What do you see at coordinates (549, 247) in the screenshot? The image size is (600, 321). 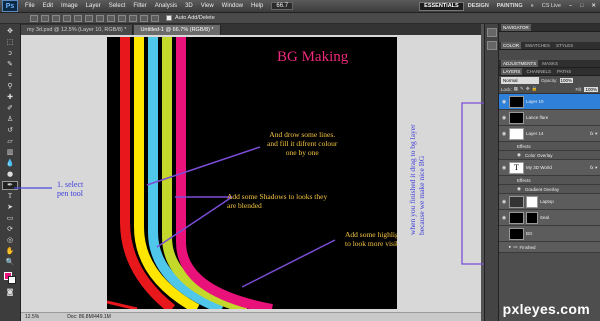 I see `layer-group-row: ▸ ▭ Finshed` at bounding box center [549, 247].